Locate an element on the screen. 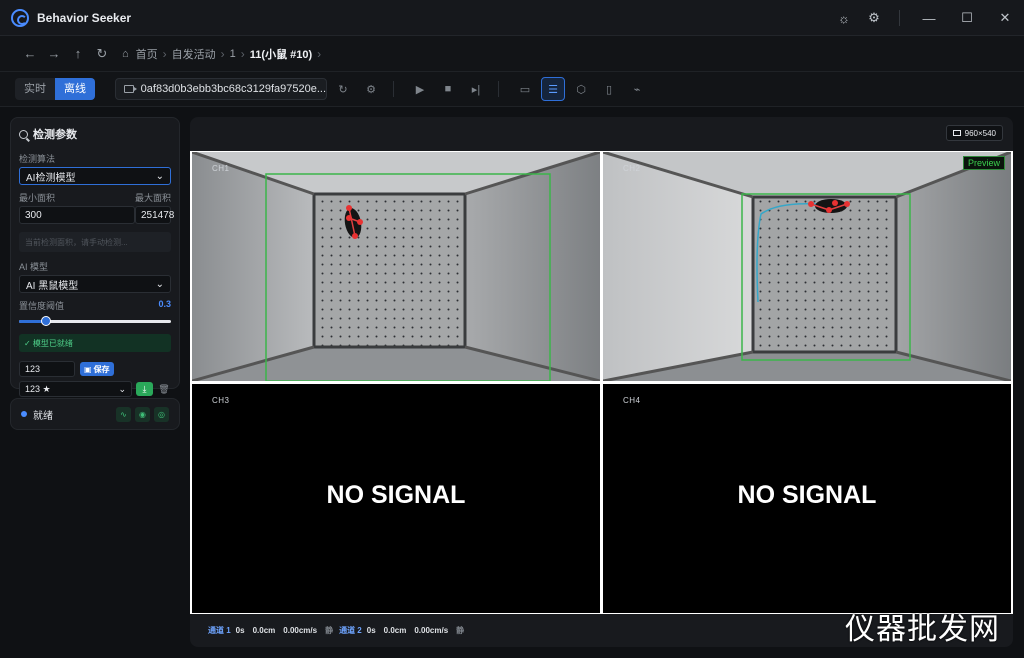 The height and width of the screenshot is (658, 1024). channel-1-view: CH1 is located at coordinates (396, 266).